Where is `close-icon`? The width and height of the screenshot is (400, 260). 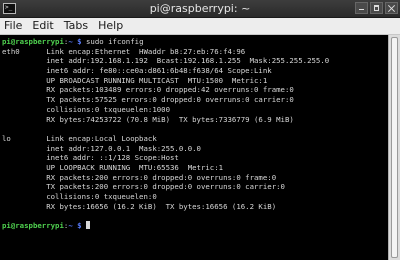 close-icon is located at coordinates (391, 8).